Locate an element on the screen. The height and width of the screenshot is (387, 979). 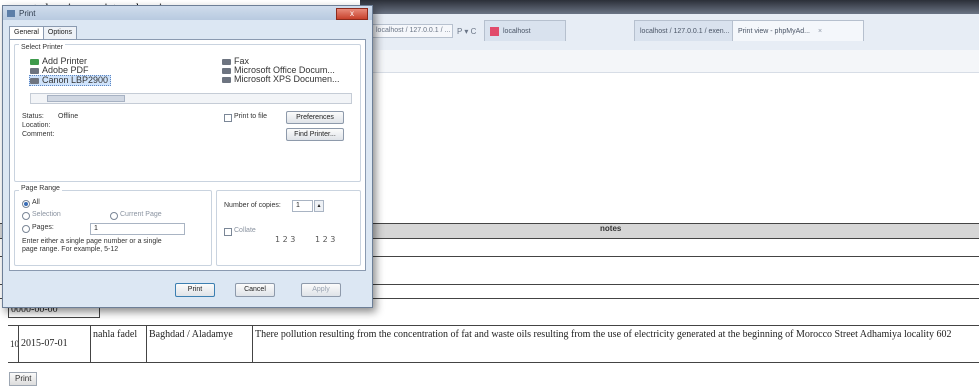
apply-button: Apply is located at coordinates (321, 290).